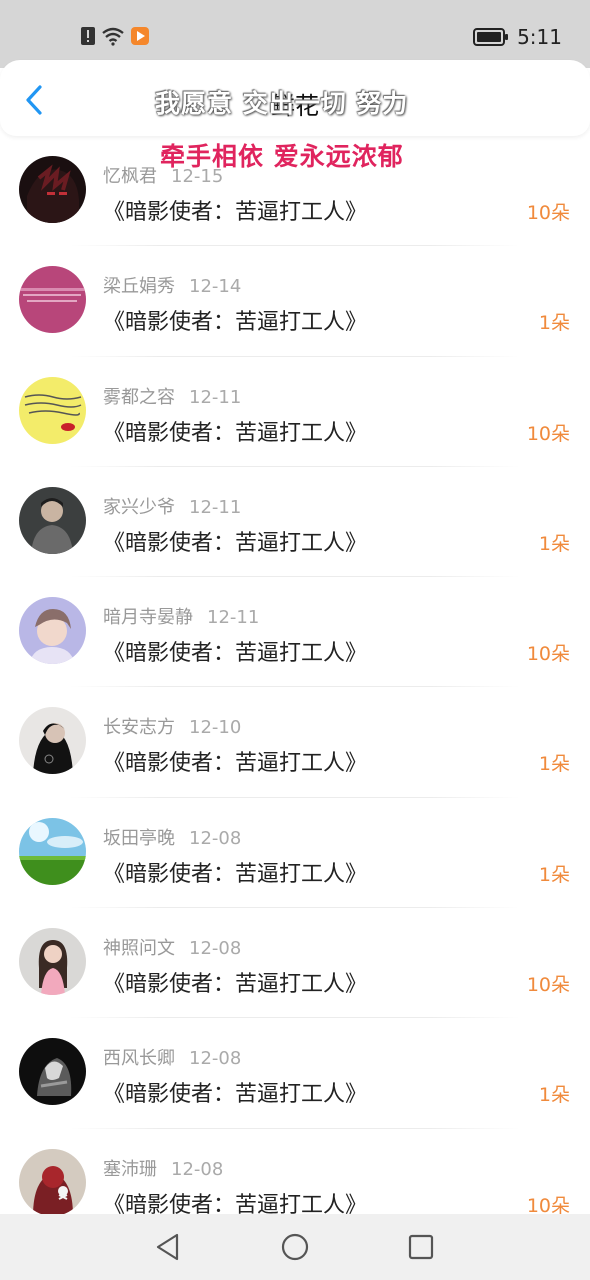 The height and width of the screenshot is (1280, 590). I want to click on status-icons-right: 5:11, so click(517, 37).